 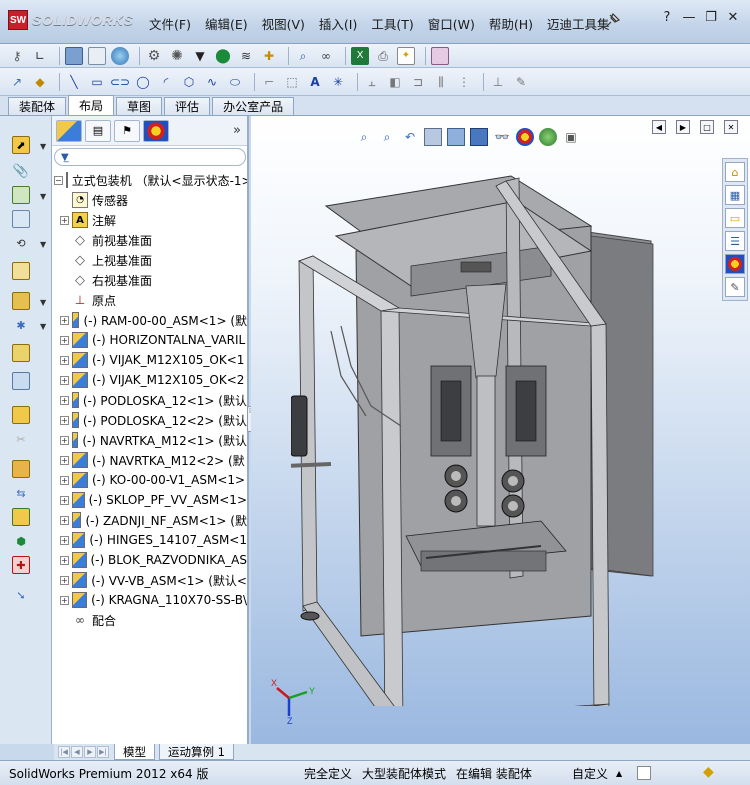 What do you see at coordinates (149, 200) in the screenshot?
I see `tree-item: ◔ 传感器` at bounding box center [149, 200].